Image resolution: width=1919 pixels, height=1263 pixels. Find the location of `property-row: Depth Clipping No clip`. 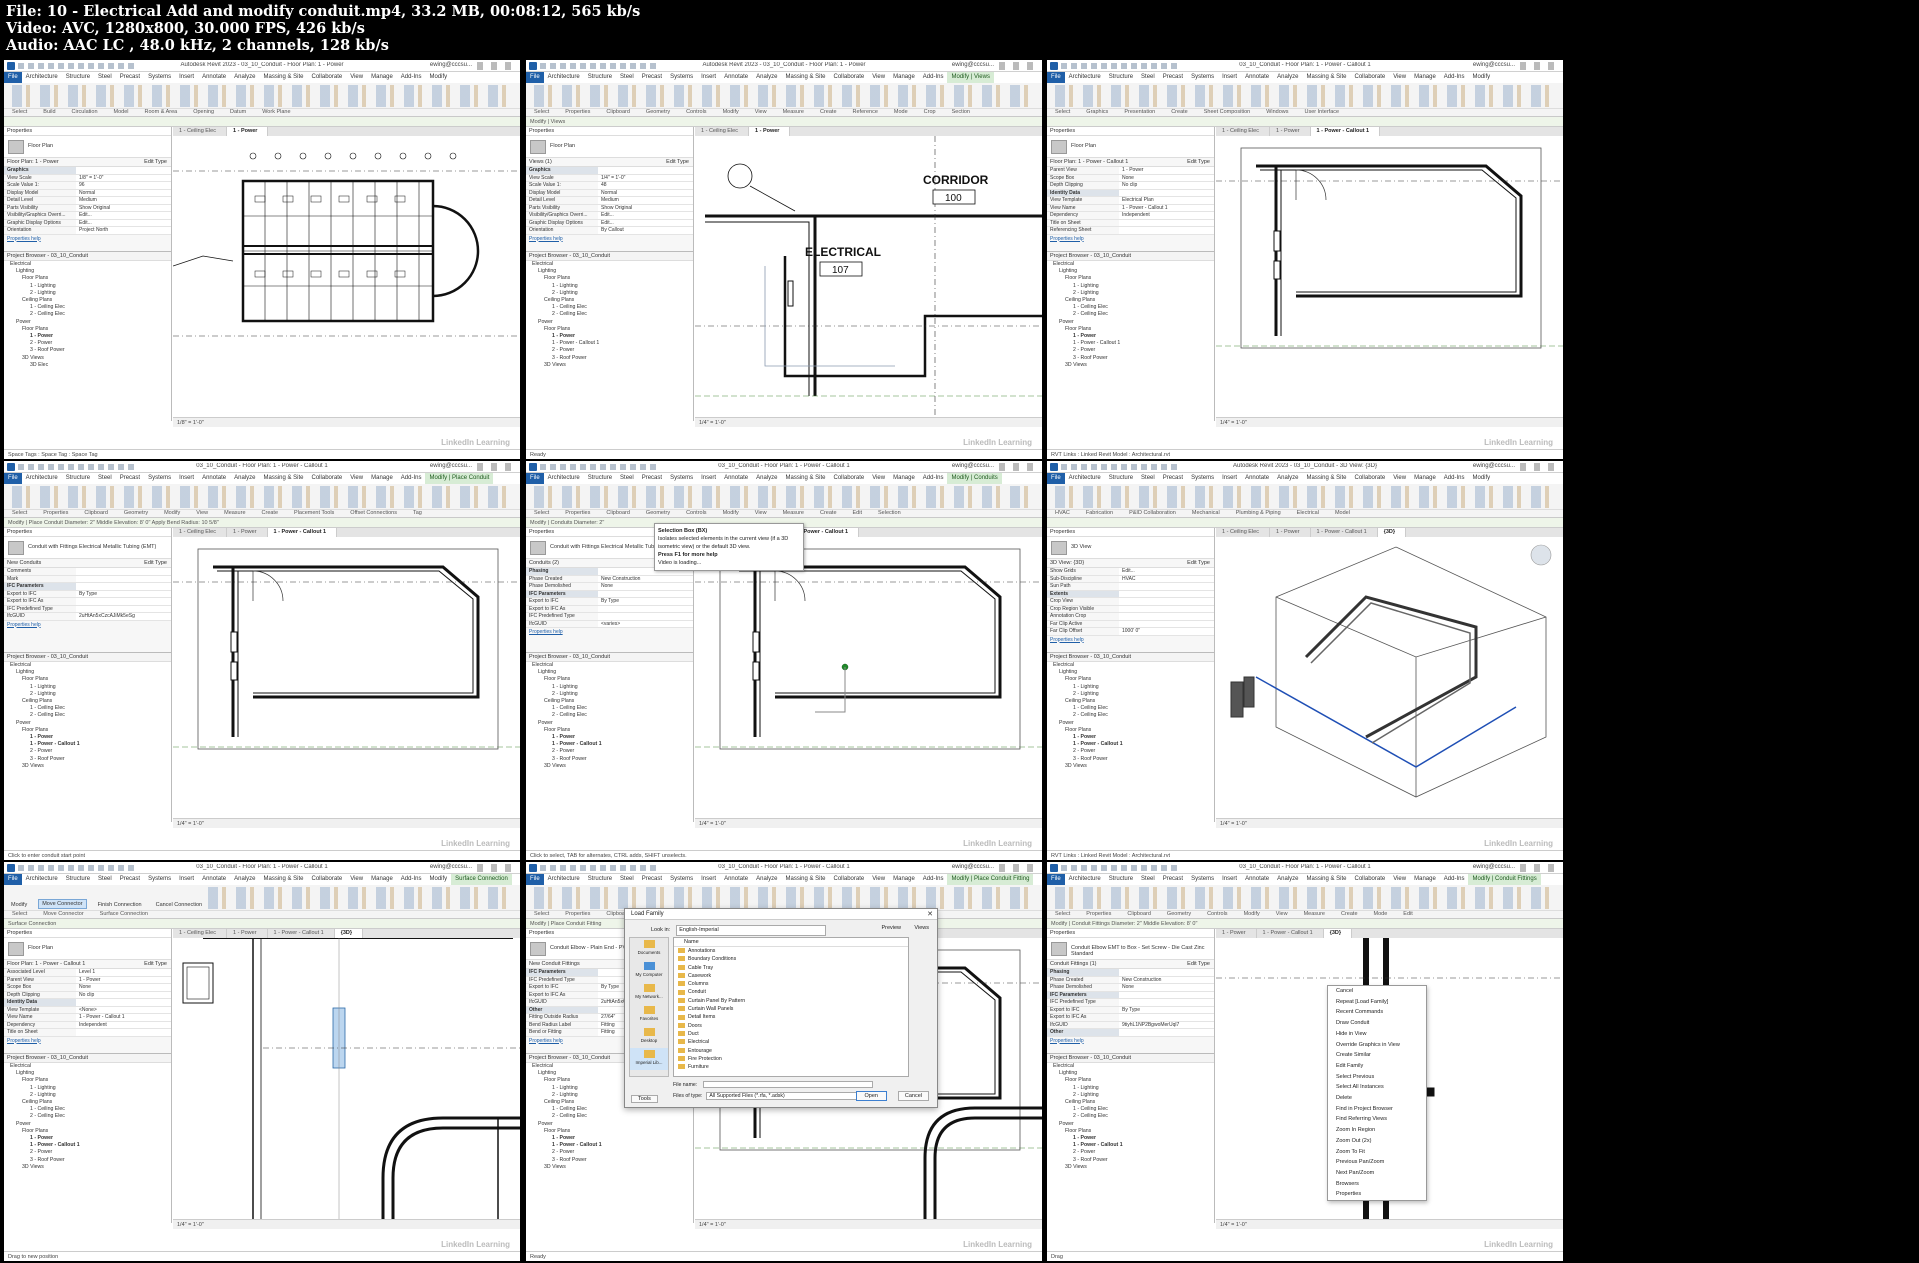

property-row: Depth Clipping No clip is located at coordinates (87, 995).